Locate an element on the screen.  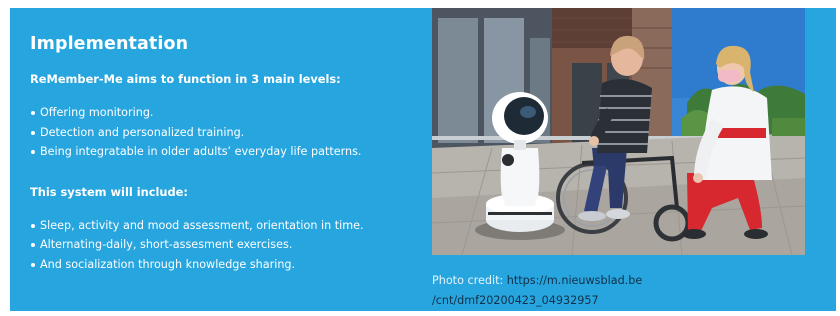
list-item: Offering monitoring. is located at coordinates (227, 113).